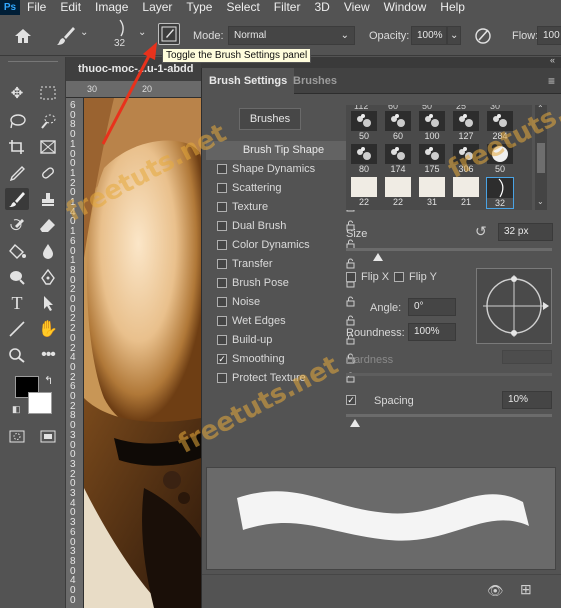 This screenshot has width=561, height=608. What do you see at coordinates (527, 400) in the screenshot?
I see `spacing-field: 10%` at bounding box center [527, 400].